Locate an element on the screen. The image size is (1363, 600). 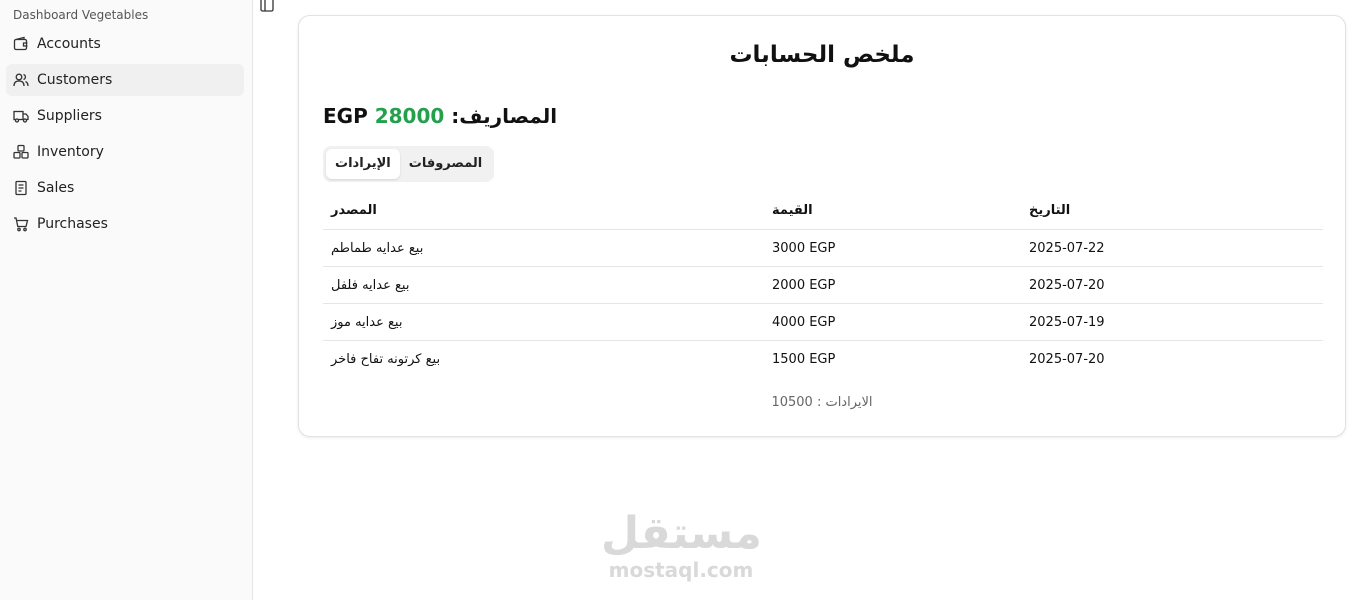
tab-expenses: المصروفات is located at coordinates (446, 164).